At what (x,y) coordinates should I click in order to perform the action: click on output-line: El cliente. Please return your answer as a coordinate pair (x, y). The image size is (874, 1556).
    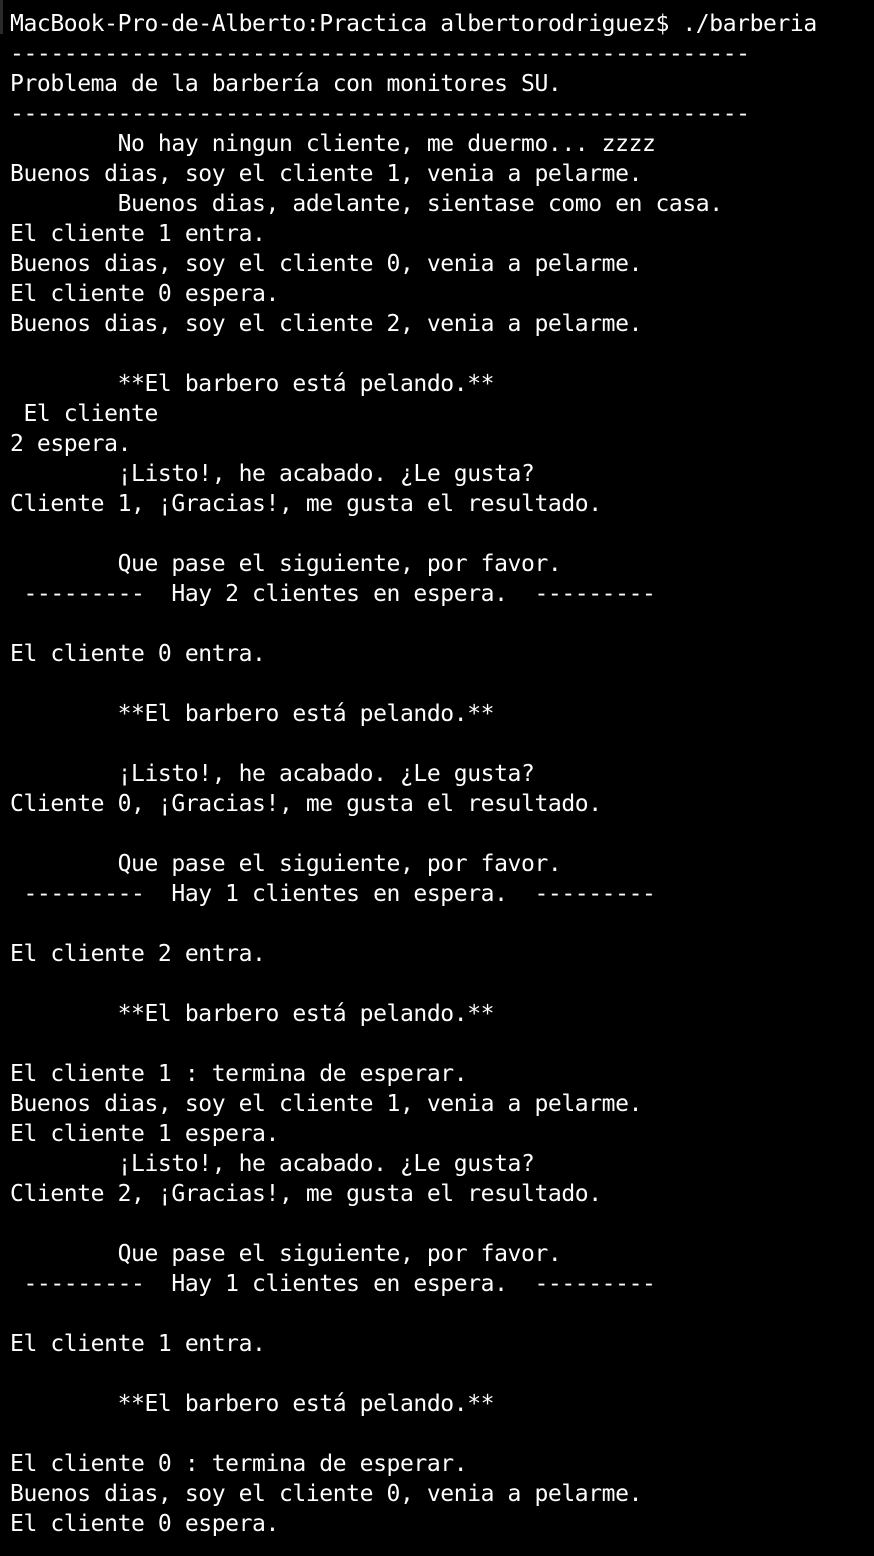
    Looking at the image, I should click on (84, 414).